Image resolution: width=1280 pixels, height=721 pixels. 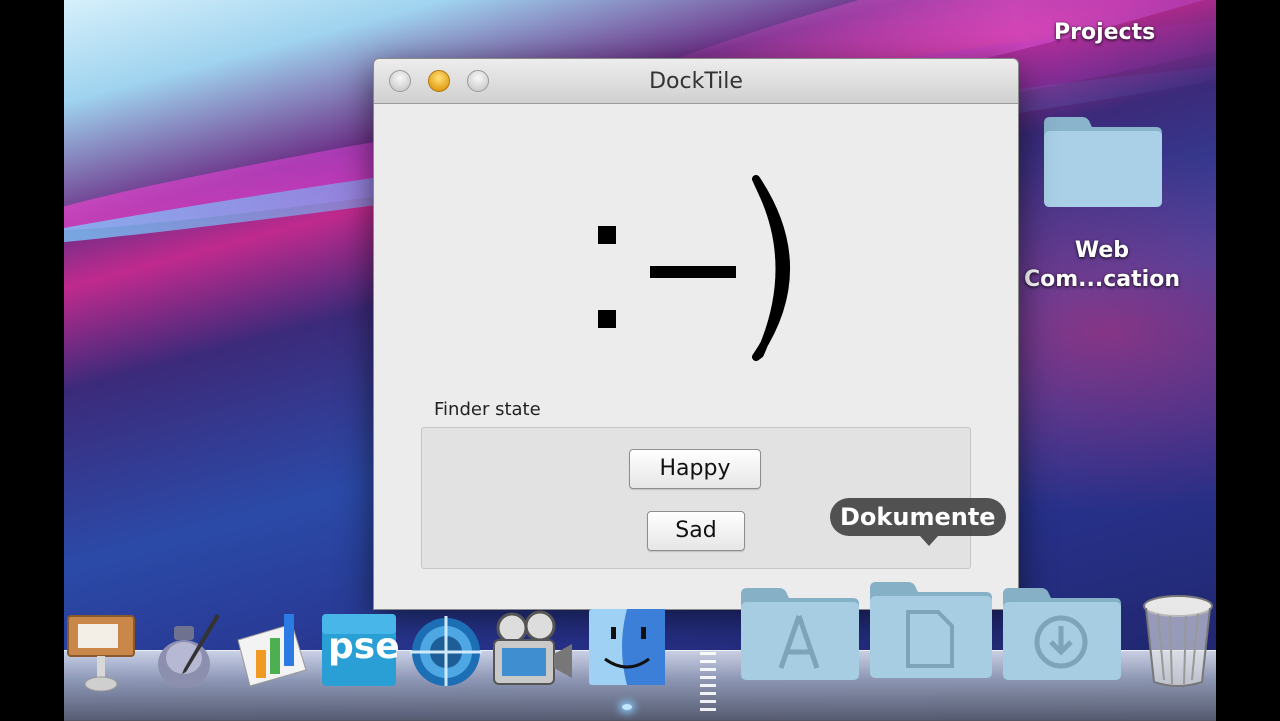 I want to click on desktop-item-label: Projects, so click(x=1105, y=32).